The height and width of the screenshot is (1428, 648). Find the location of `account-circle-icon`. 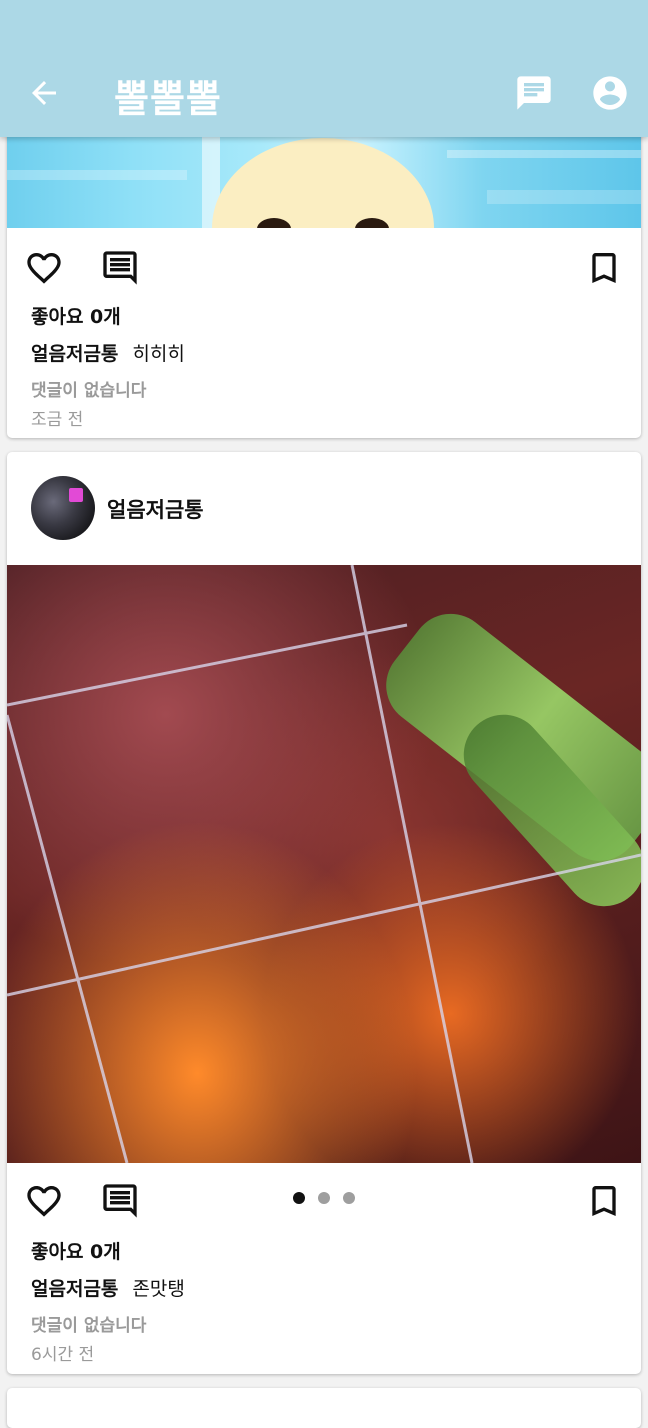

account-circle-icon is located at coordinates (610, 93).